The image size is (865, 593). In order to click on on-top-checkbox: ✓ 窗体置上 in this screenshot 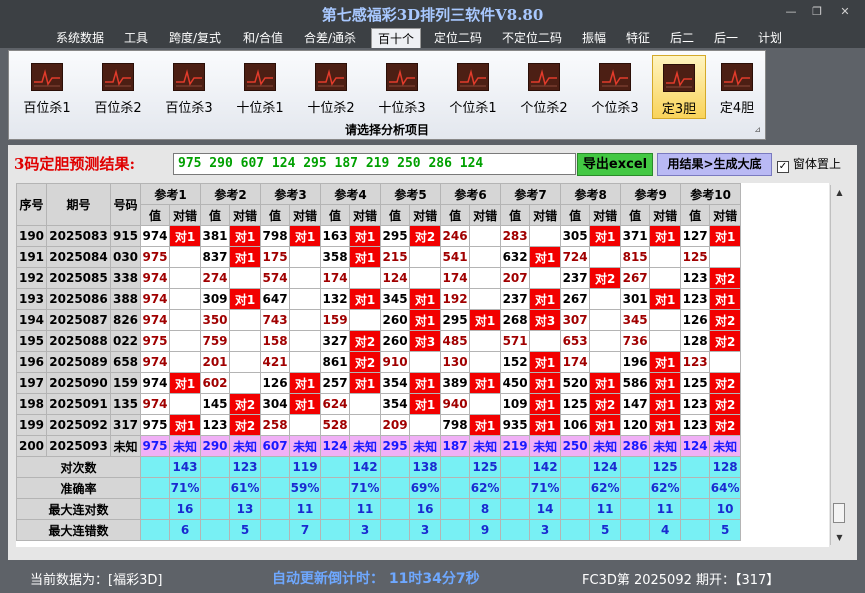, I will do `click(809, 164)`.